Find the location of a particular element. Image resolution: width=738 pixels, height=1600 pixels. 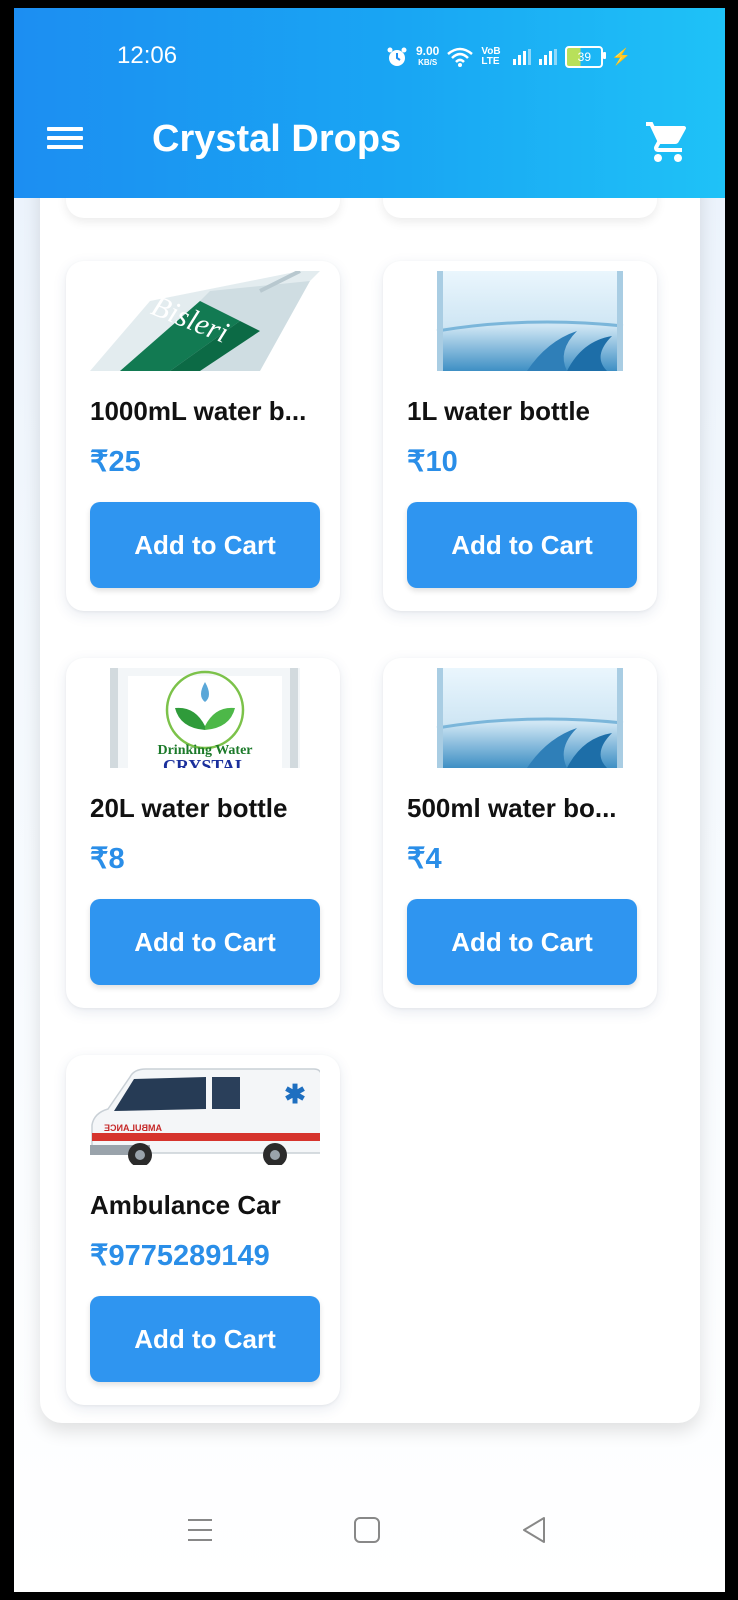

product-price: ₹9775289149 is located at coordinates (180, 1256).